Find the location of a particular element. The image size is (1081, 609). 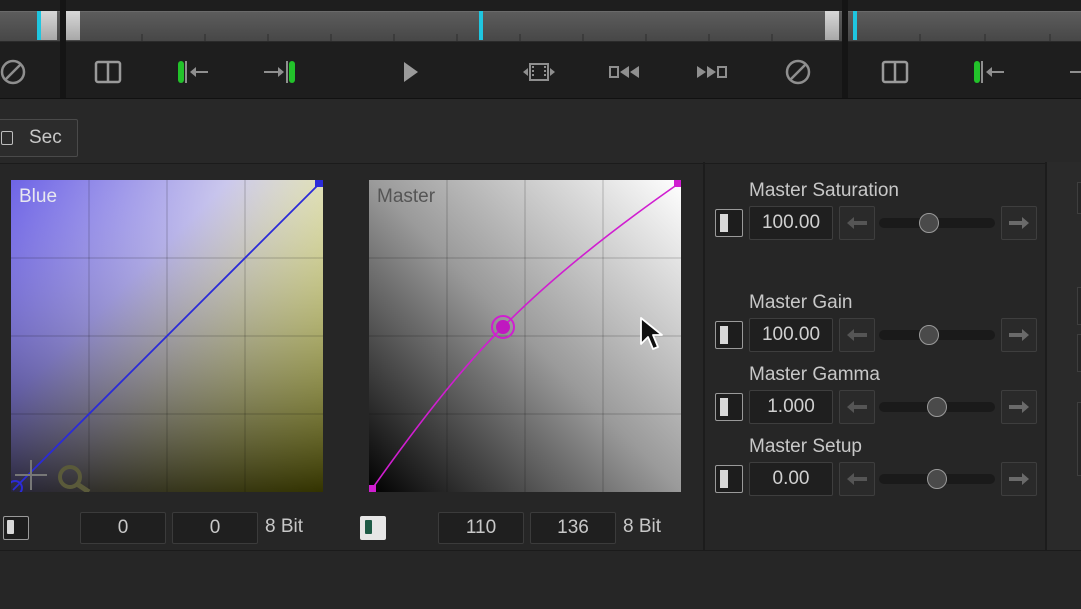

master-setup-toggle is located at coordinates (729, 479).